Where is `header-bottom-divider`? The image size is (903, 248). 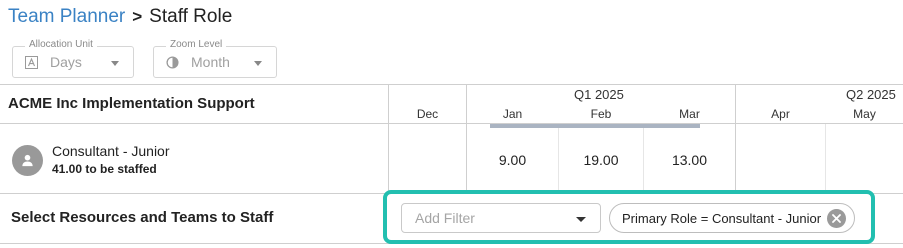
header-bottom-divider is located at coordinates (451, 123).